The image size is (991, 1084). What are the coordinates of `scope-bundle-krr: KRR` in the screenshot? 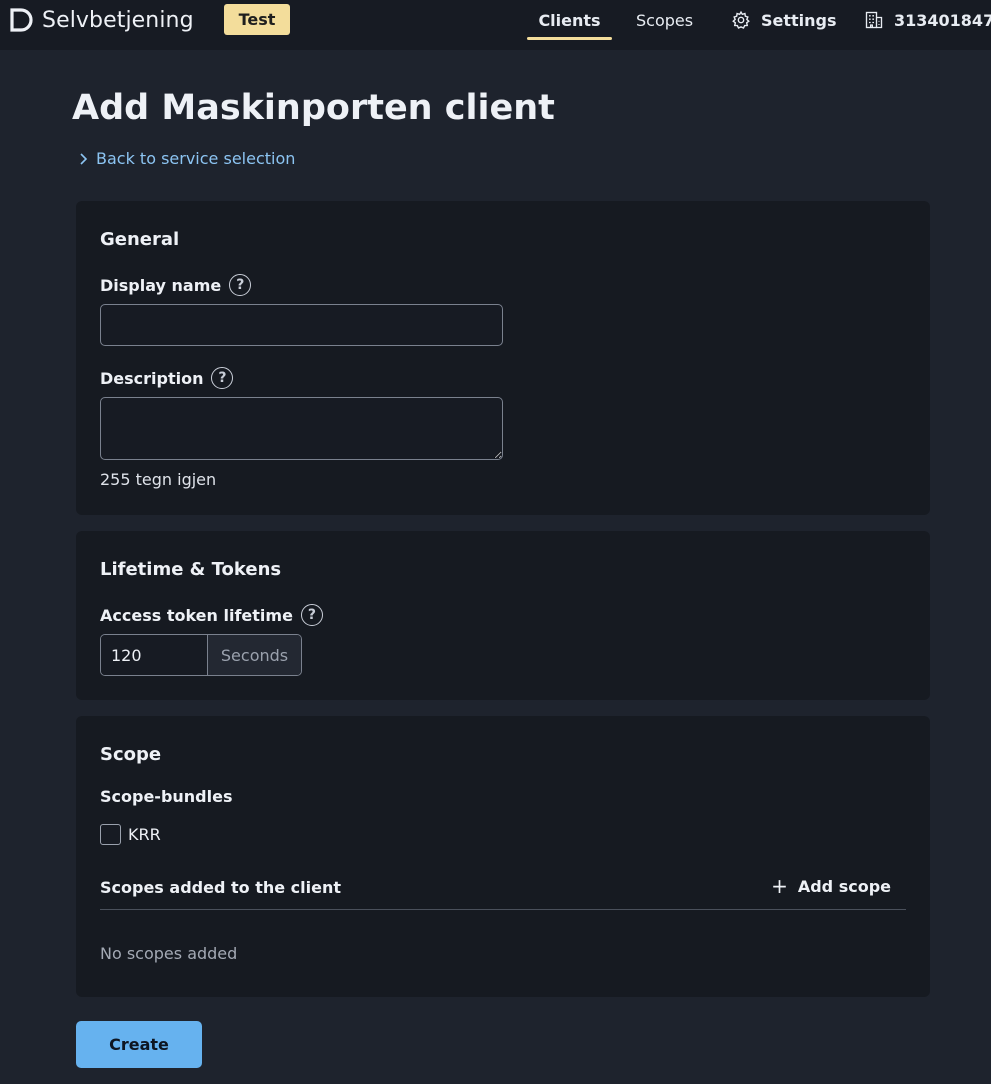 It's located at (130, 834).